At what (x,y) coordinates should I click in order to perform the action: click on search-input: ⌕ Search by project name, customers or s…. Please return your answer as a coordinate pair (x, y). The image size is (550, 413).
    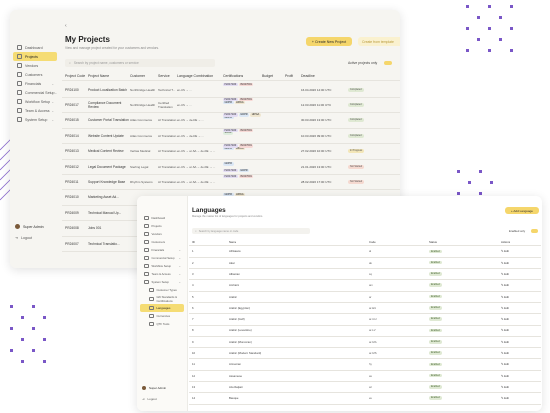
    Looking at the image, I should click on (140, 63).